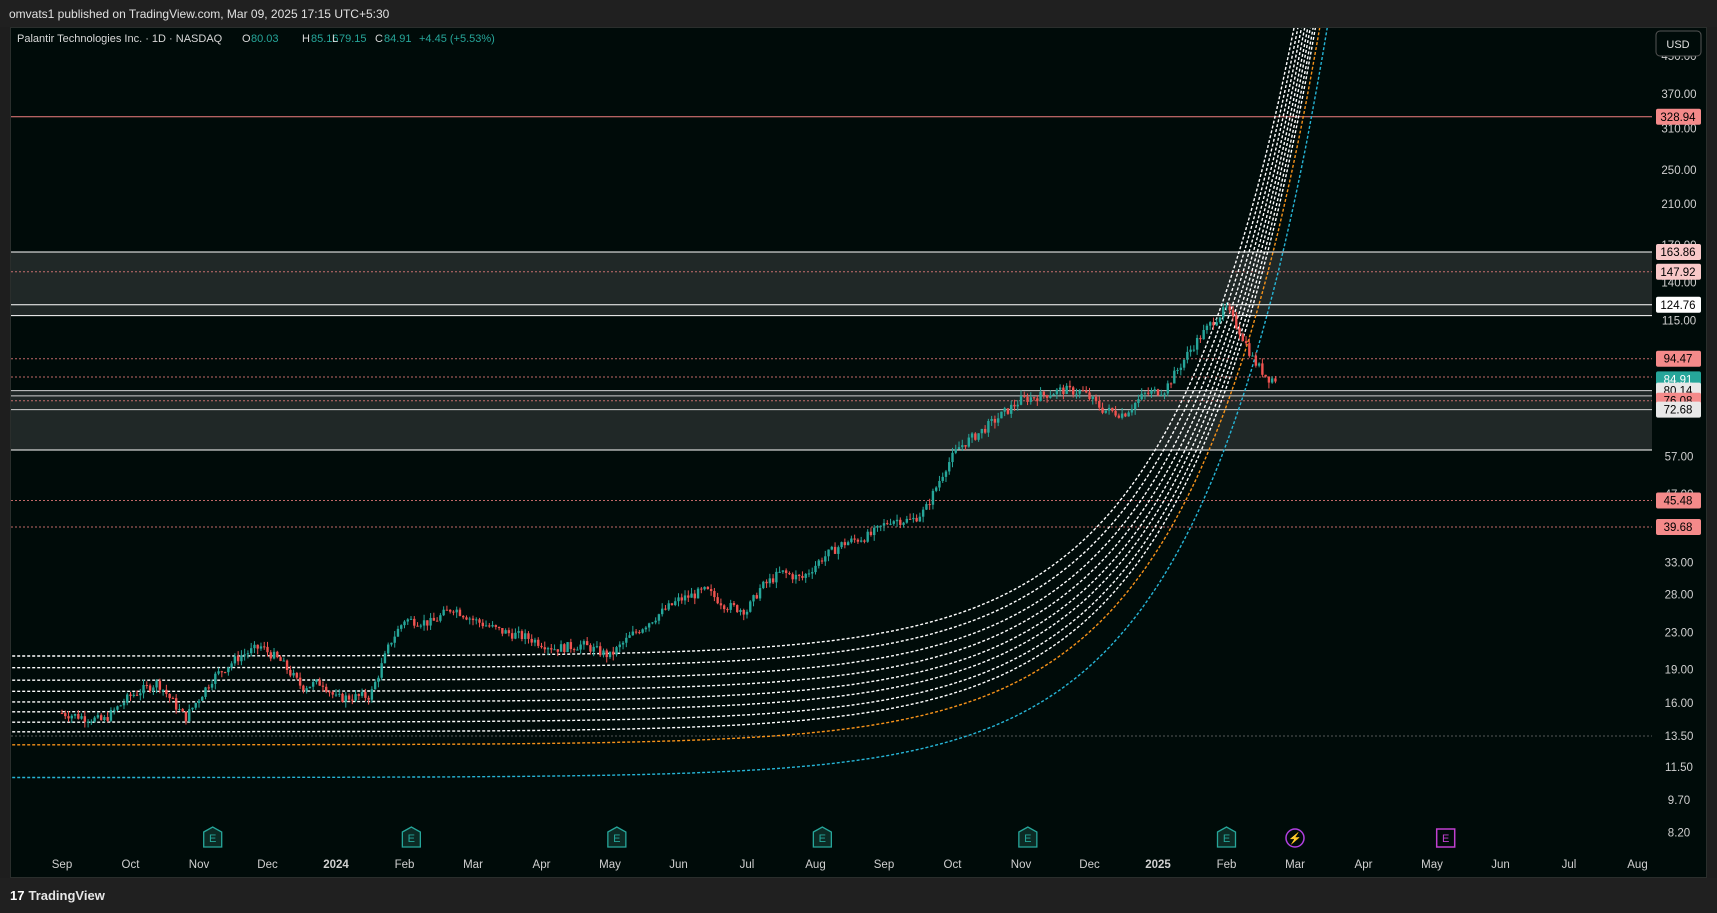  I want to click on currency-button: USD, so click(1678, 43).